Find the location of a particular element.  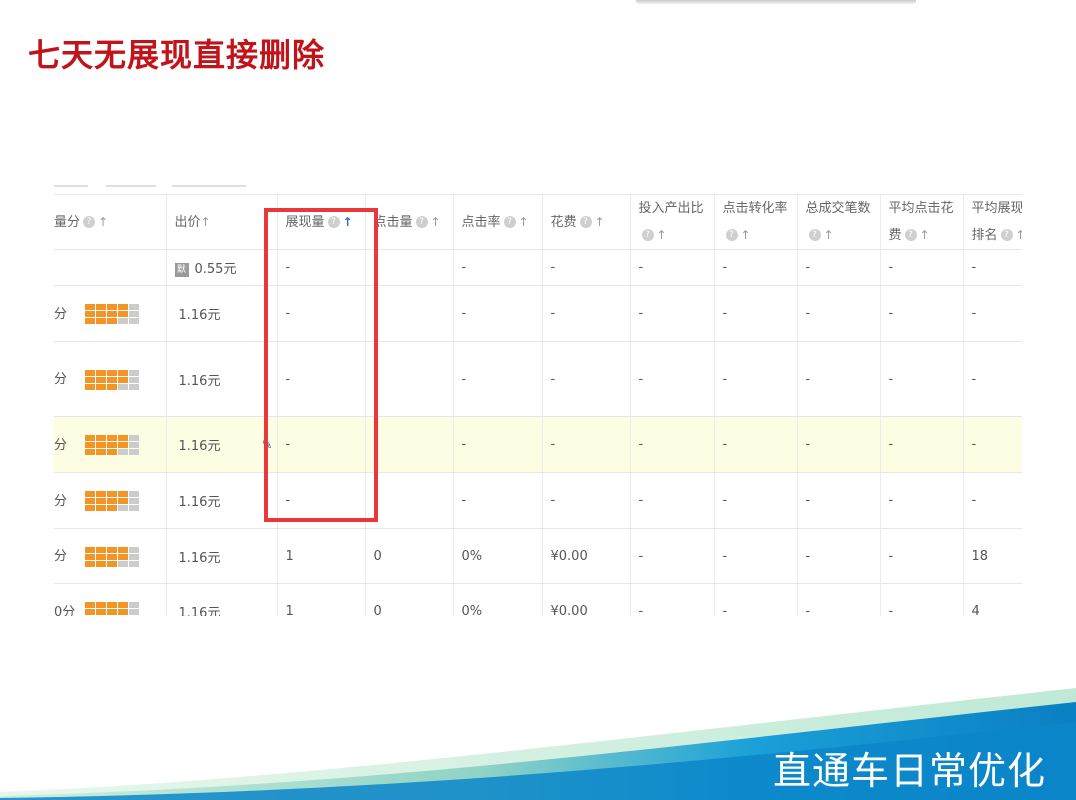

column-header: 点击转化率? ↑ is located at coordinates (756, 222).